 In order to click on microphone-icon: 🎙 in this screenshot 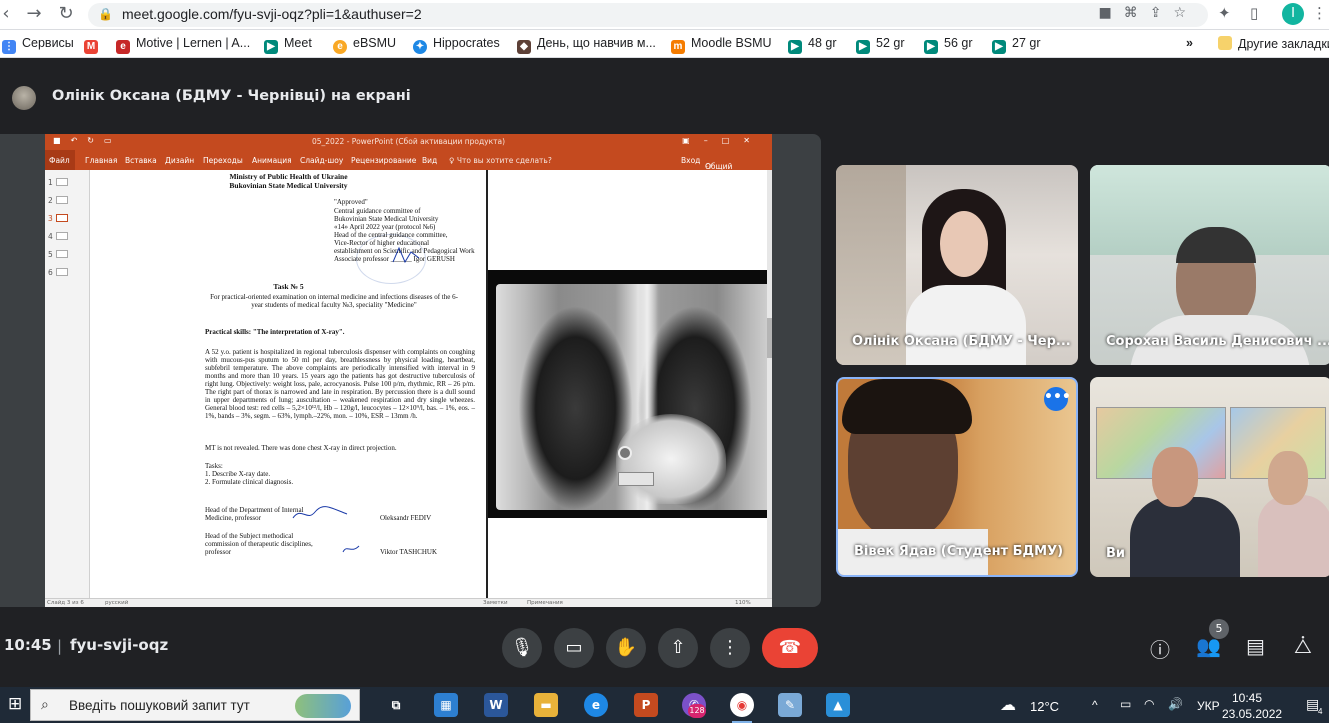, I will do `click(522, 647)`.